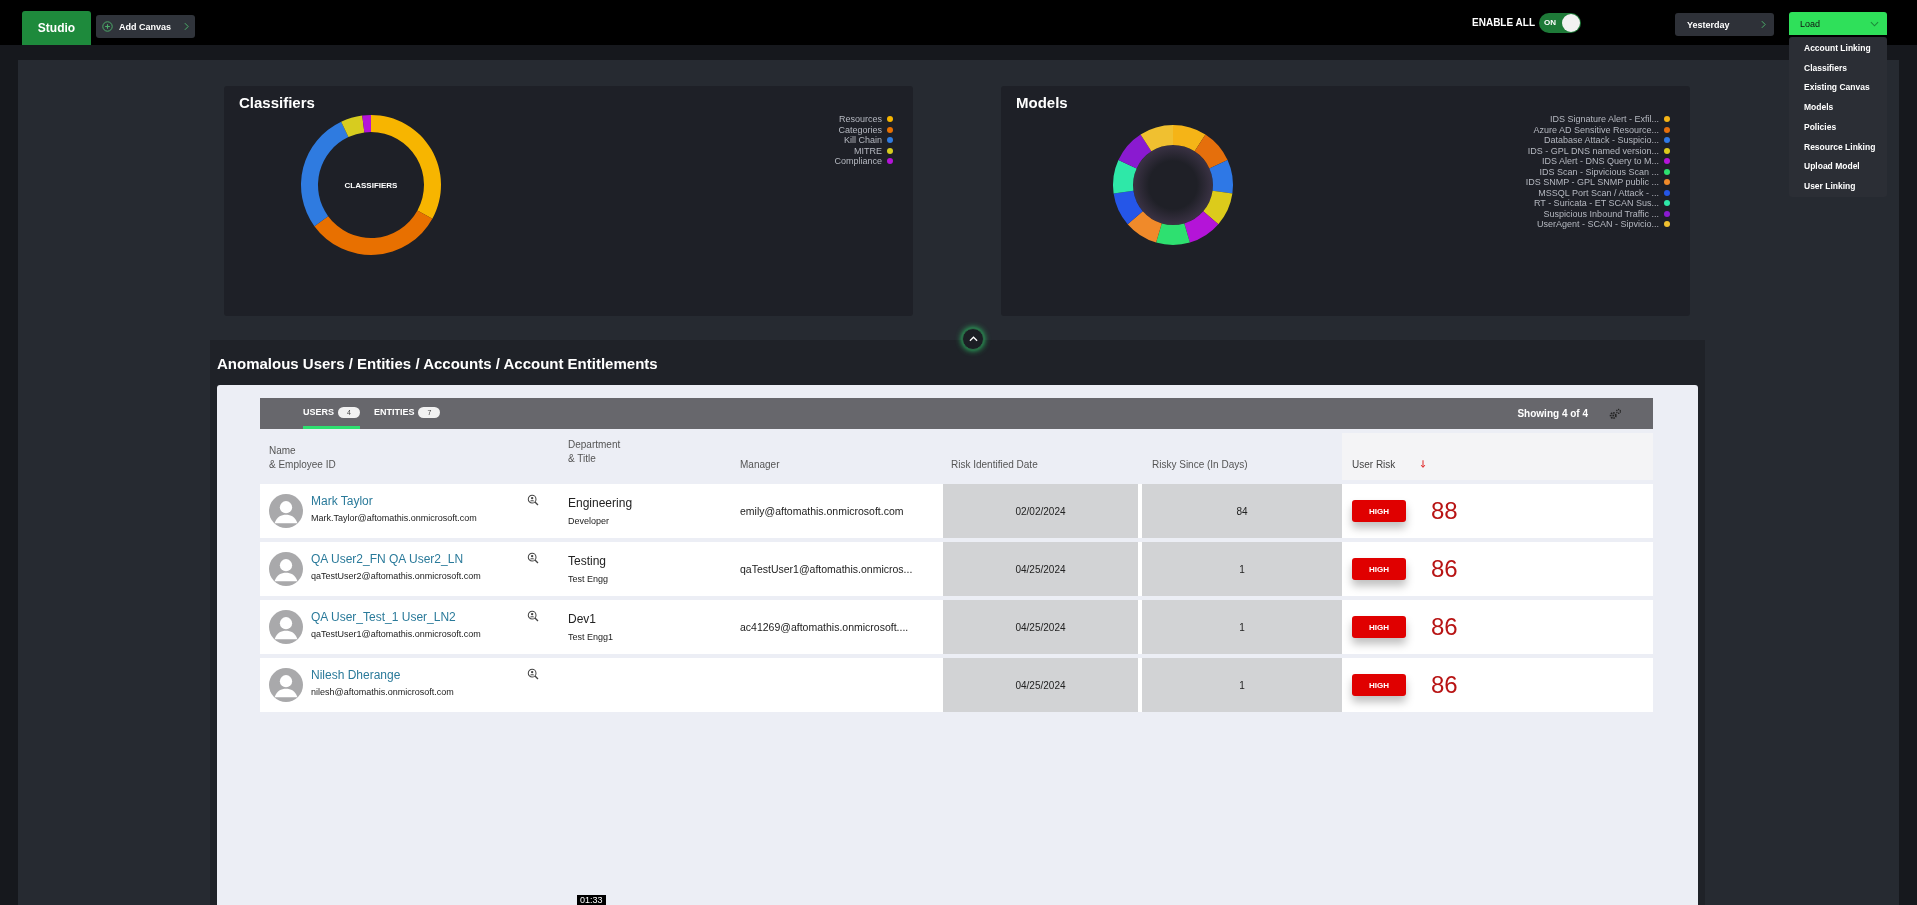  What do you see at coordinates (1838, 166) in the screenshot?
I see `menu-item: Upload Model` at bounding box center [1838, 166].